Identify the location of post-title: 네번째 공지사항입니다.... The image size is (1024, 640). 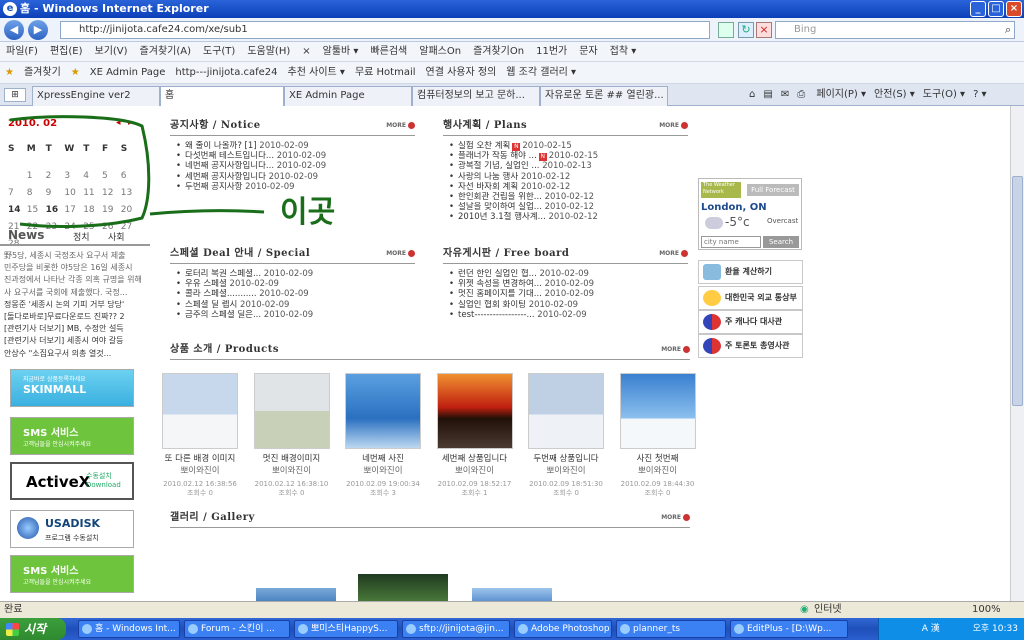
(229, 166).